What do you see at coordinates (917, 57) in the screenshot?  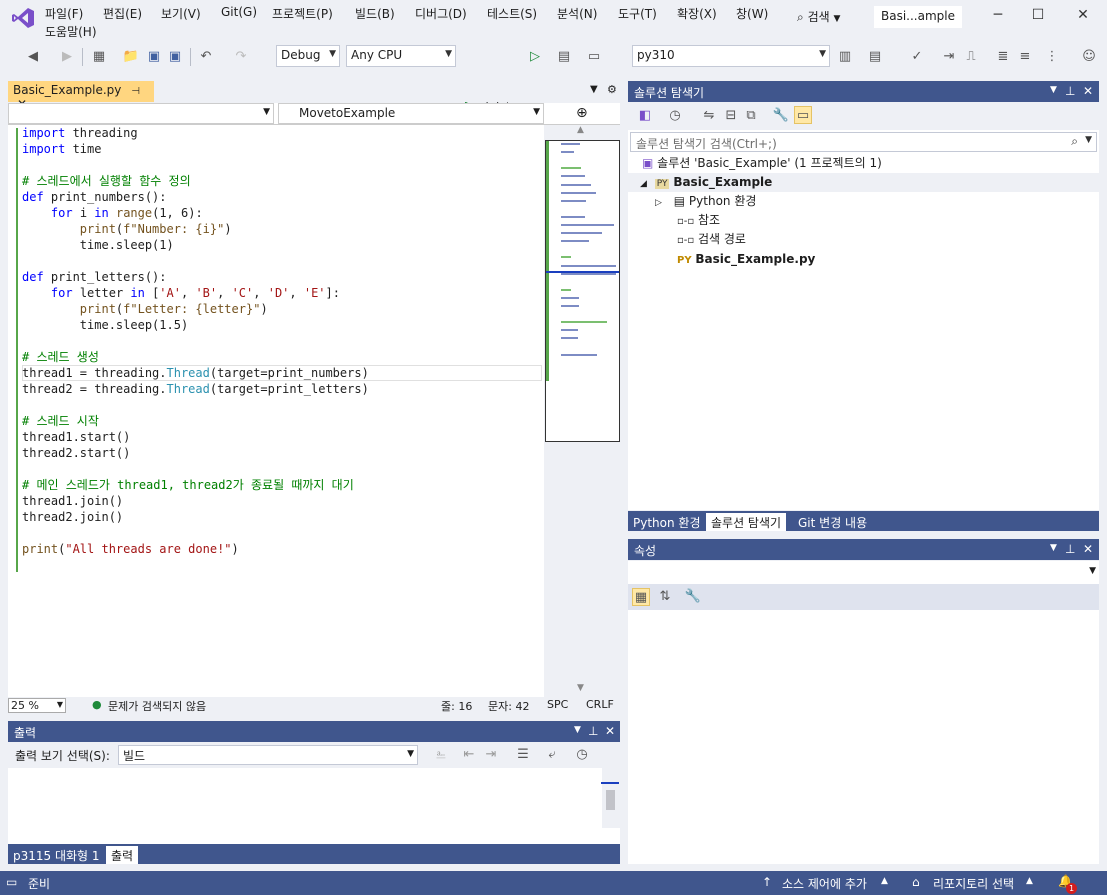 I see `spellcheck-icon: ✓` at bounding box center [917, 57].